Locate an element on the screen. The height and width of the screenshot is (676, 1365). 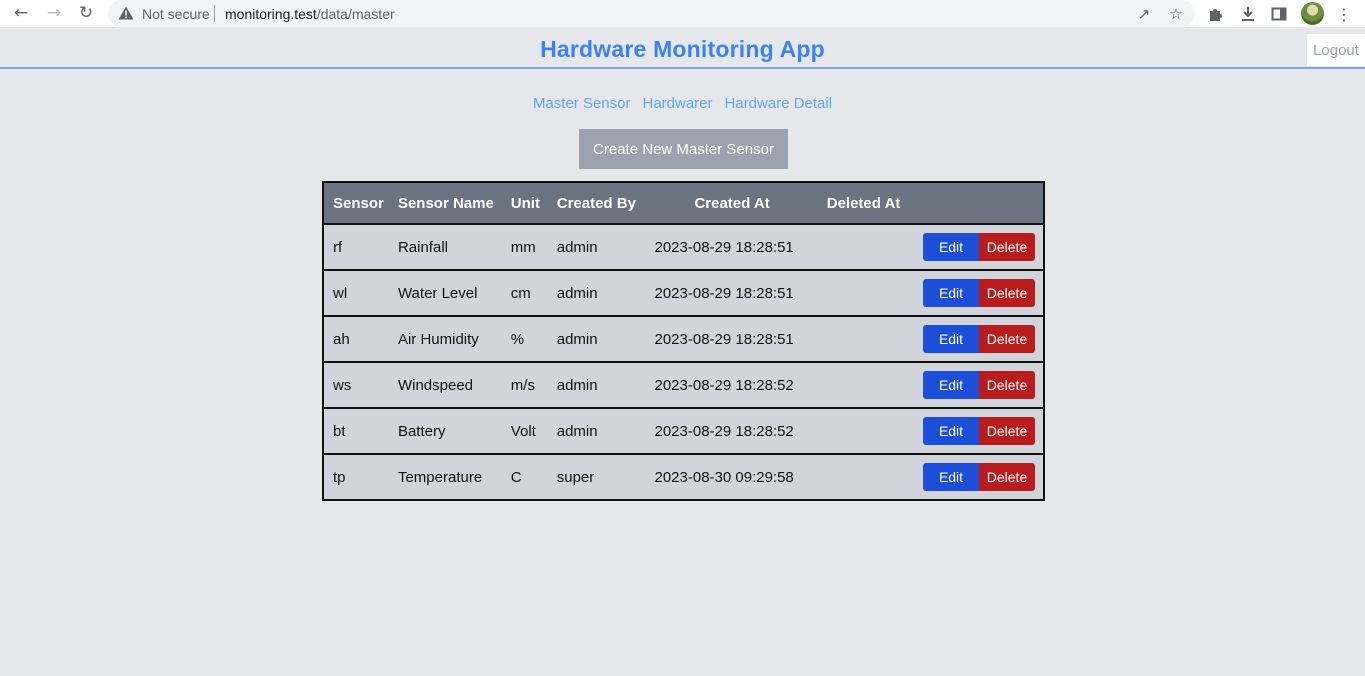
nav-link-hardwarer: Hardwarer is located at coordinates (677, 103).